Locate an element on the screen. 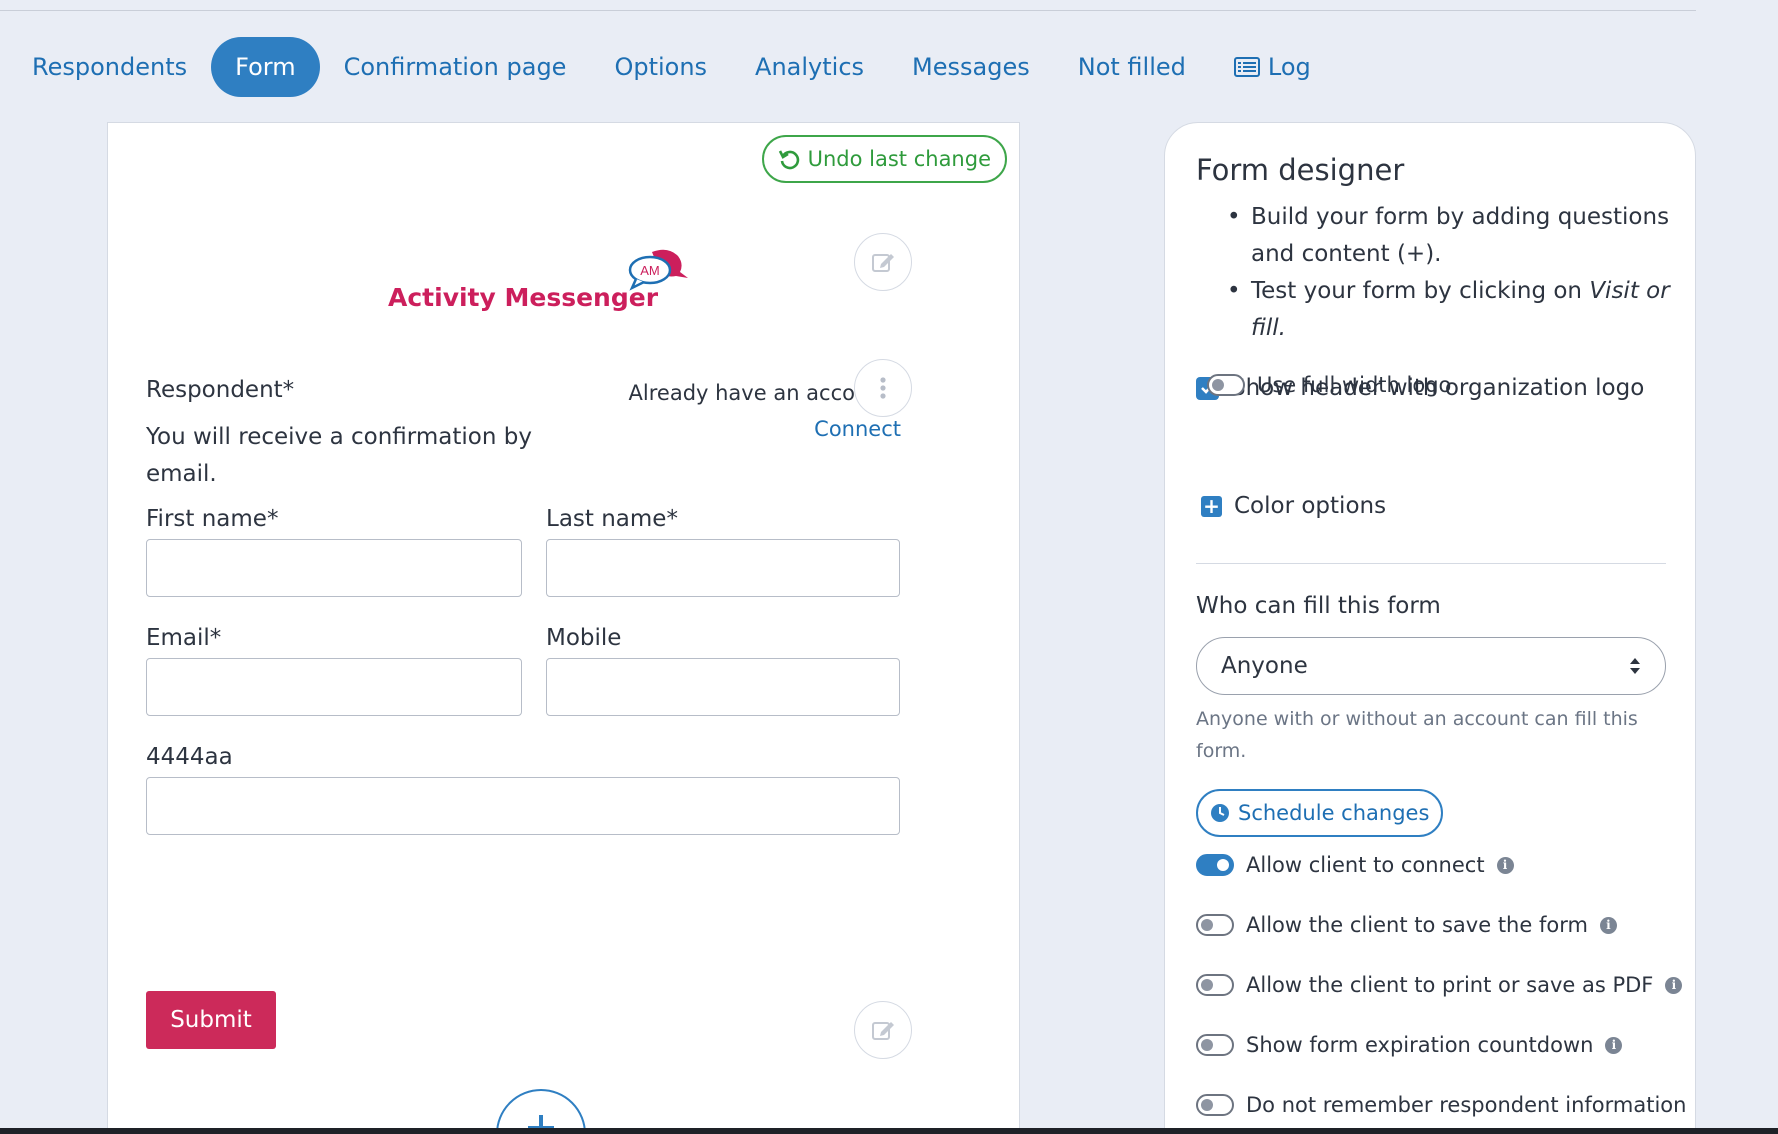 This screenshot has width=1778, height=1134. schedule-changes-button: Schedule changes is located at coordinates (1320, 813).